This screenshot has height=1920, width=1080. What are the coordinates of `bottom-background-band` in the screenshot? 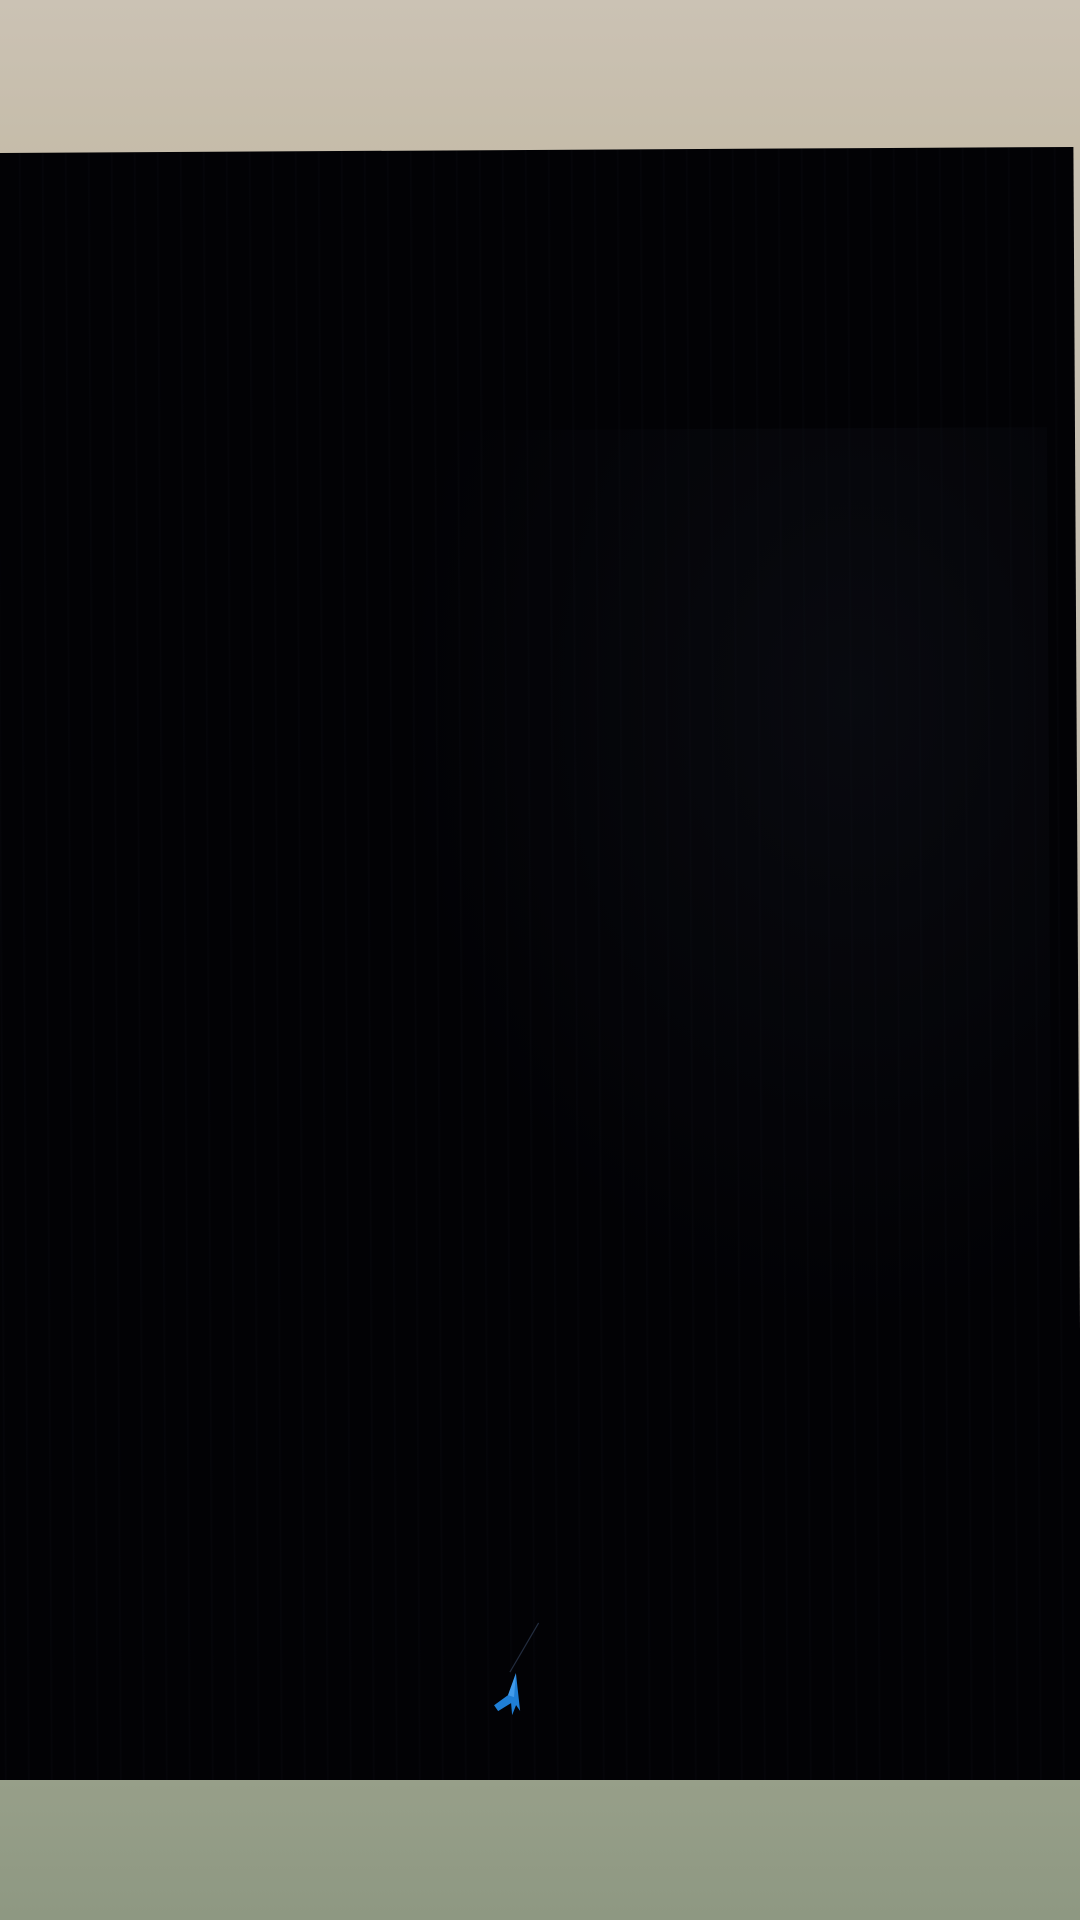 It's located at (540, 1850).